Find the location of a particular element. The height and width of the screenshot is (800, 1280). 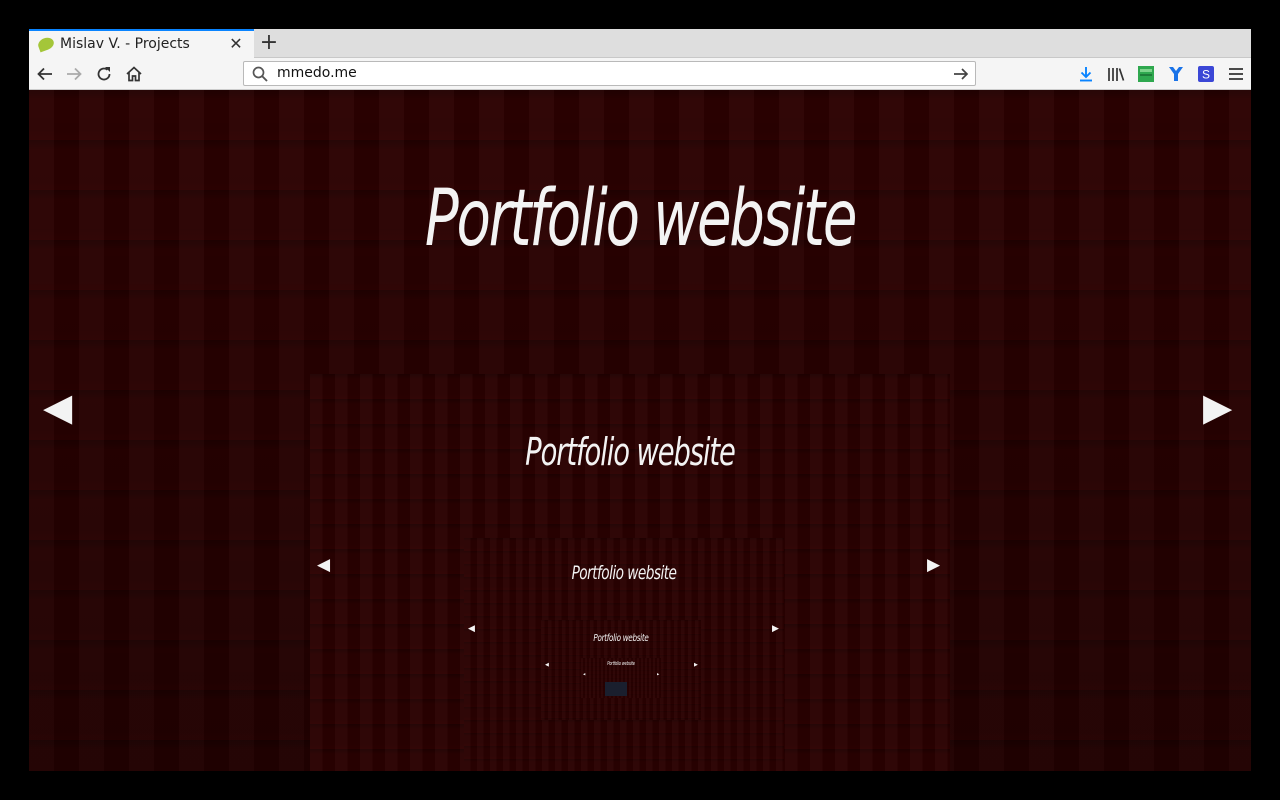

preview-prev-arrow-icon: ◀ is located at coordinates (324, 565).